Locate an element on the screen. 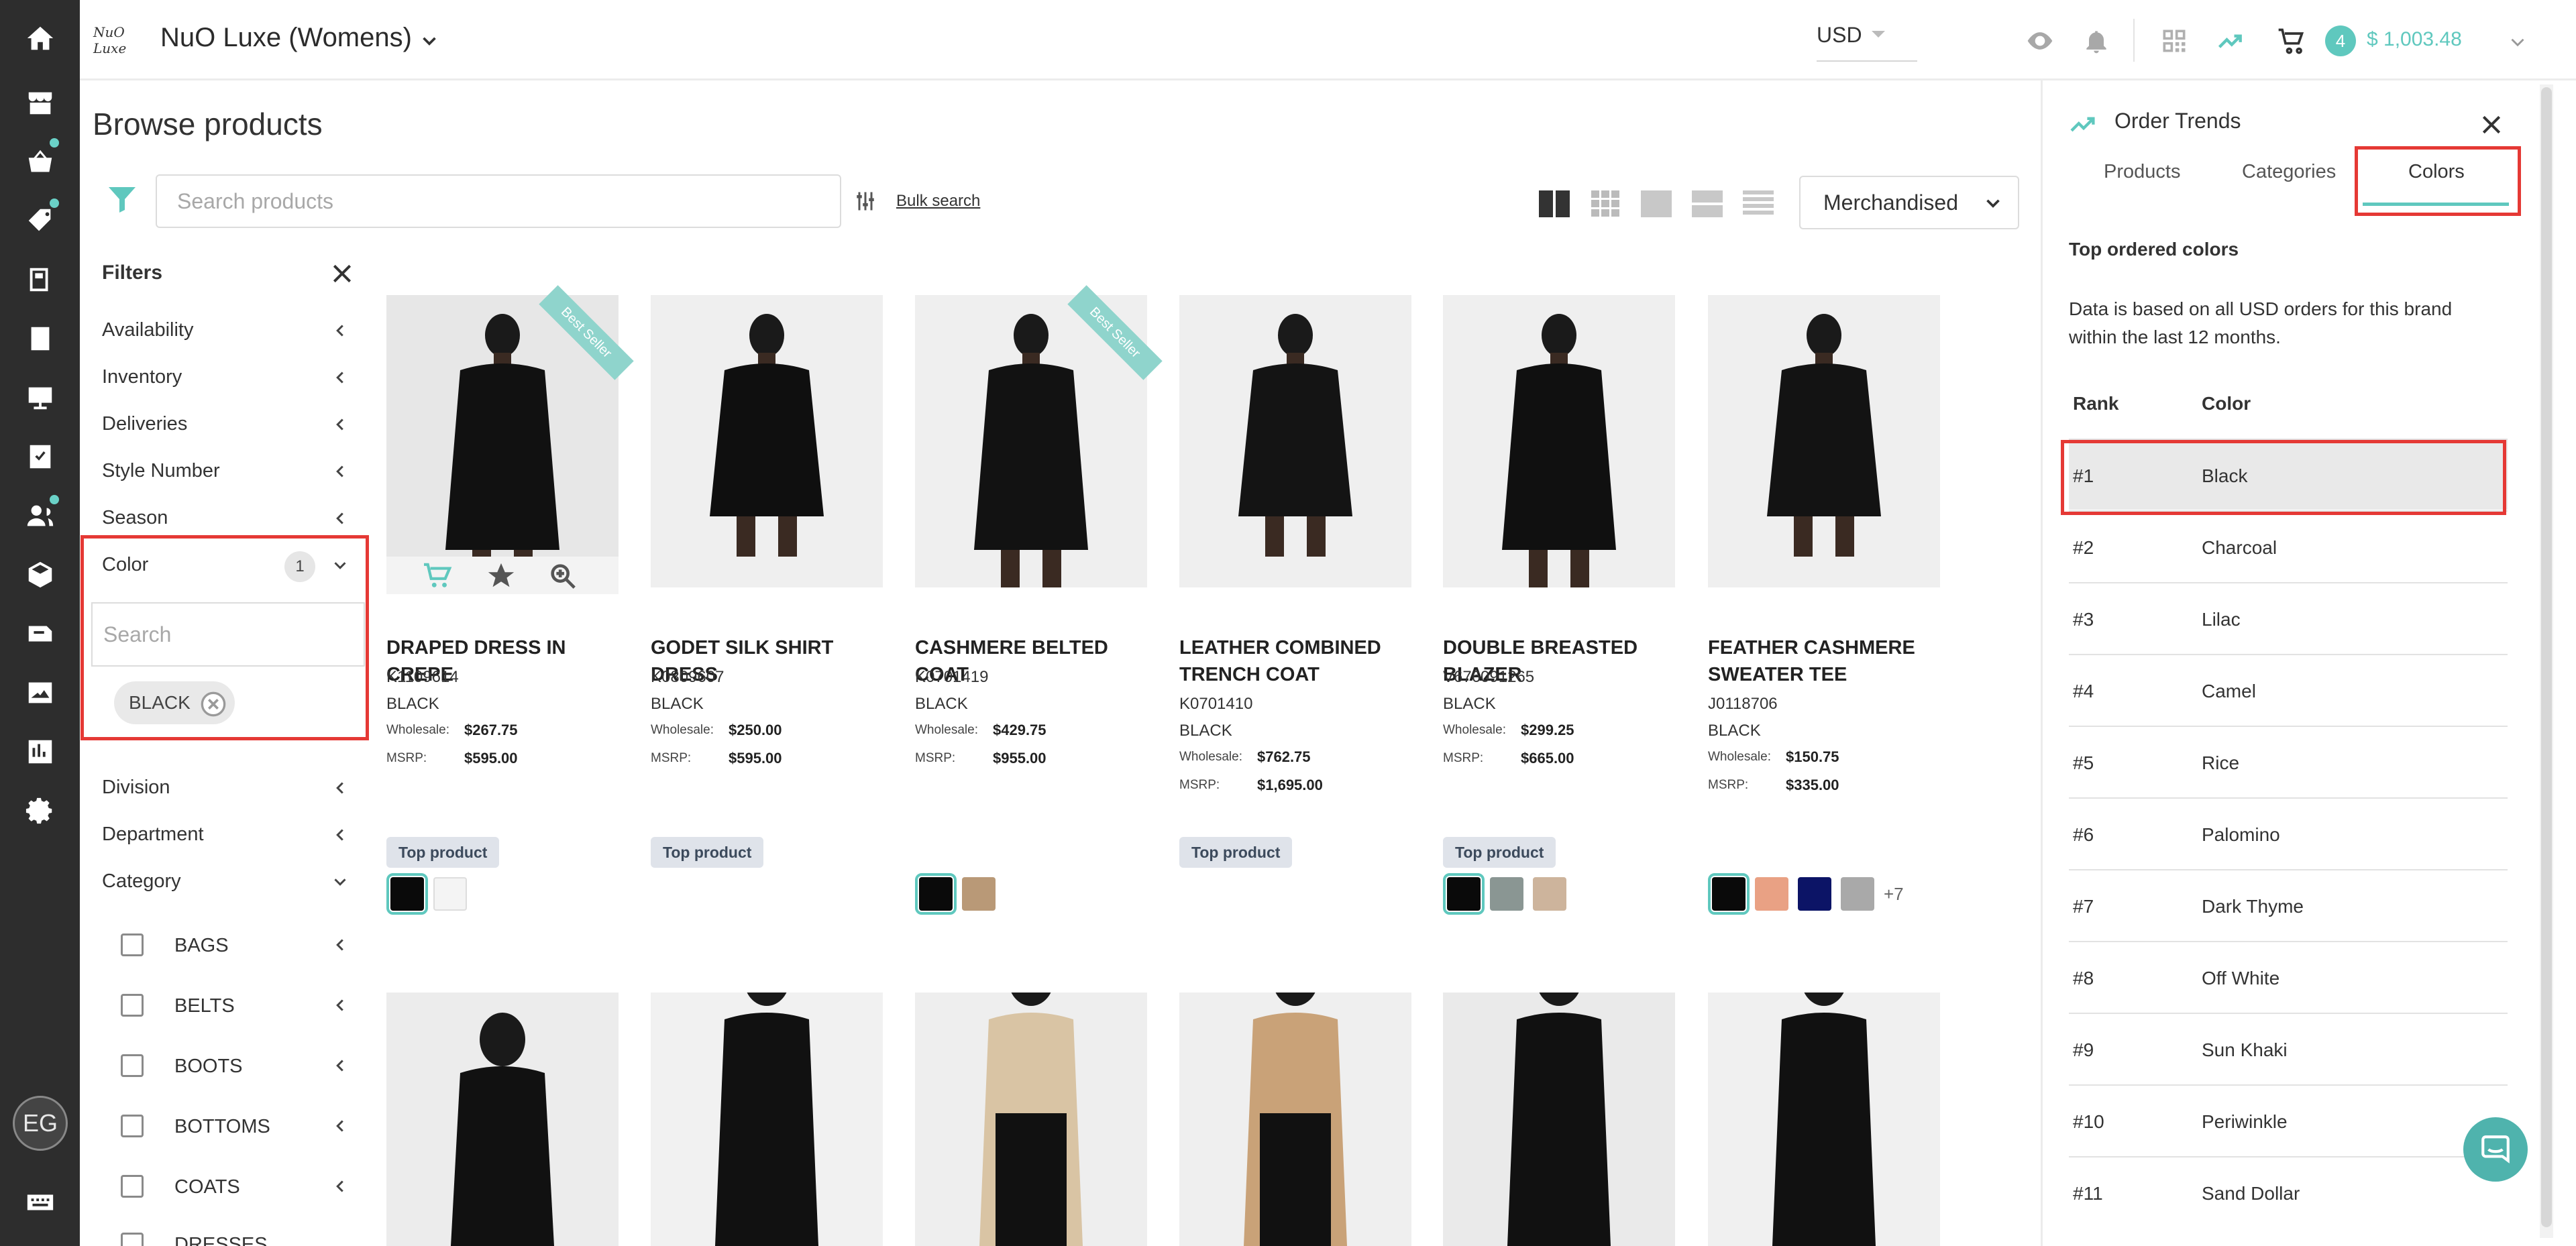  msrp-price: $595.00 is located at coordinates (755, 758).